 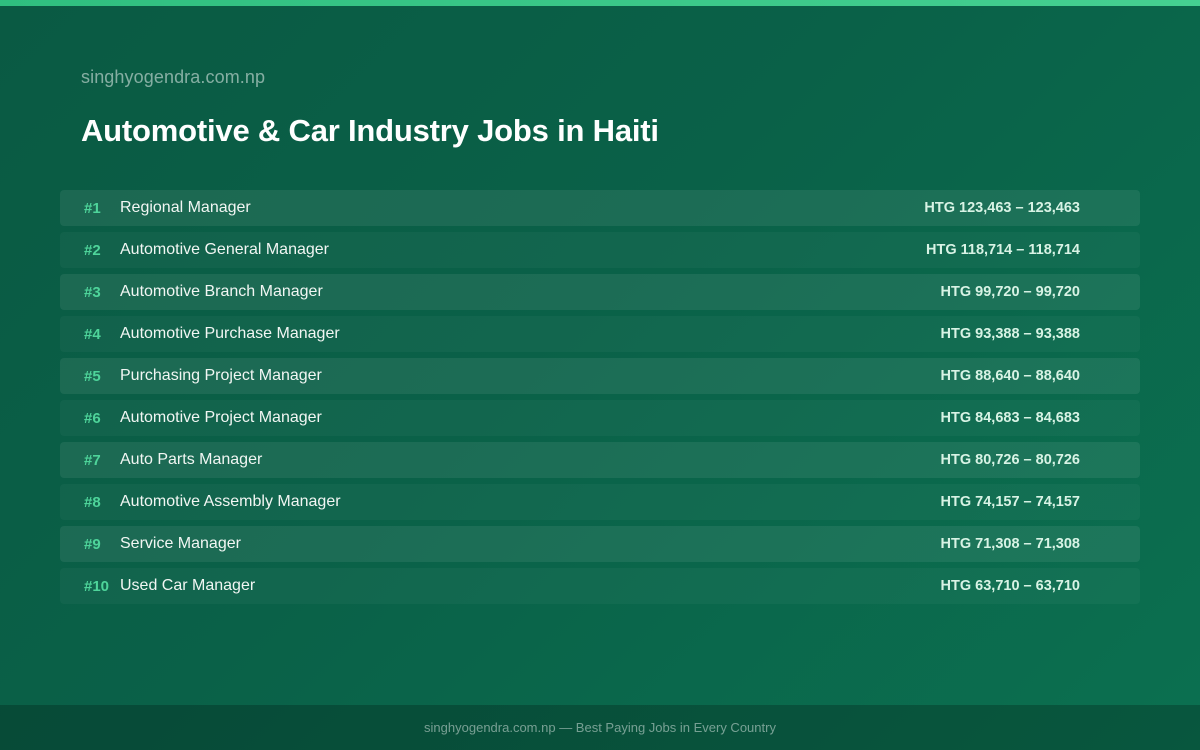 I want to click on job-rank: #1, so click(x=92, y=208).